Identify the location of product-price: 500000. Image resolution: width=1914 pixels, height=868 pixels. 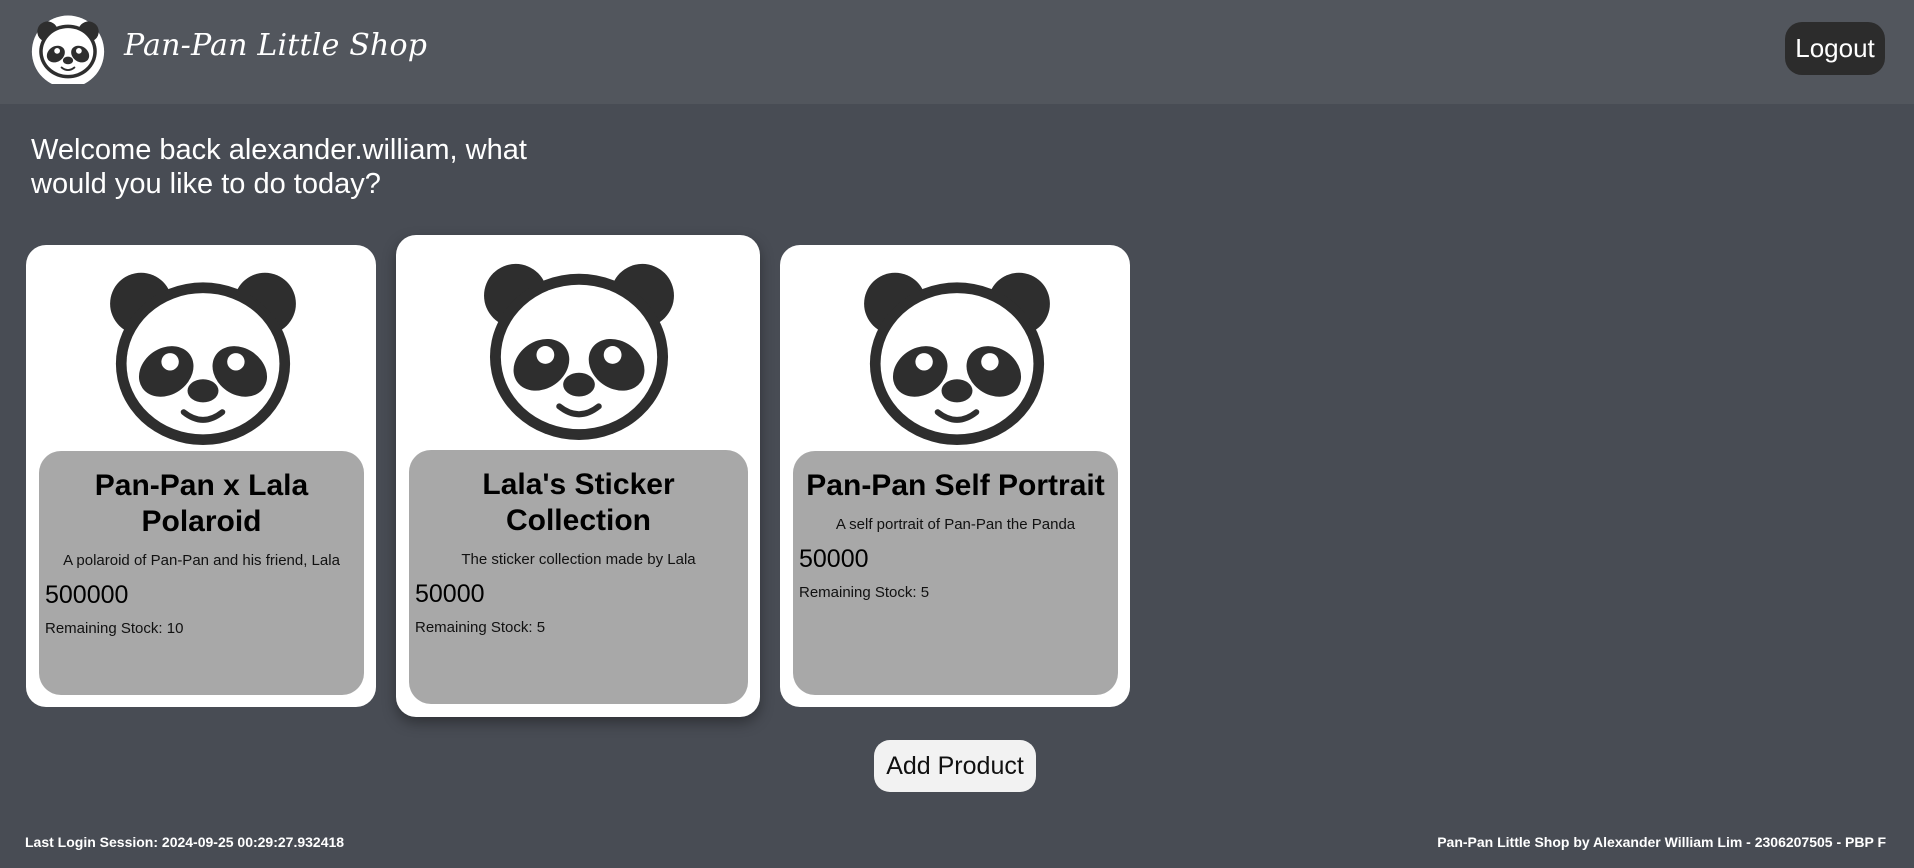
(87, 595).